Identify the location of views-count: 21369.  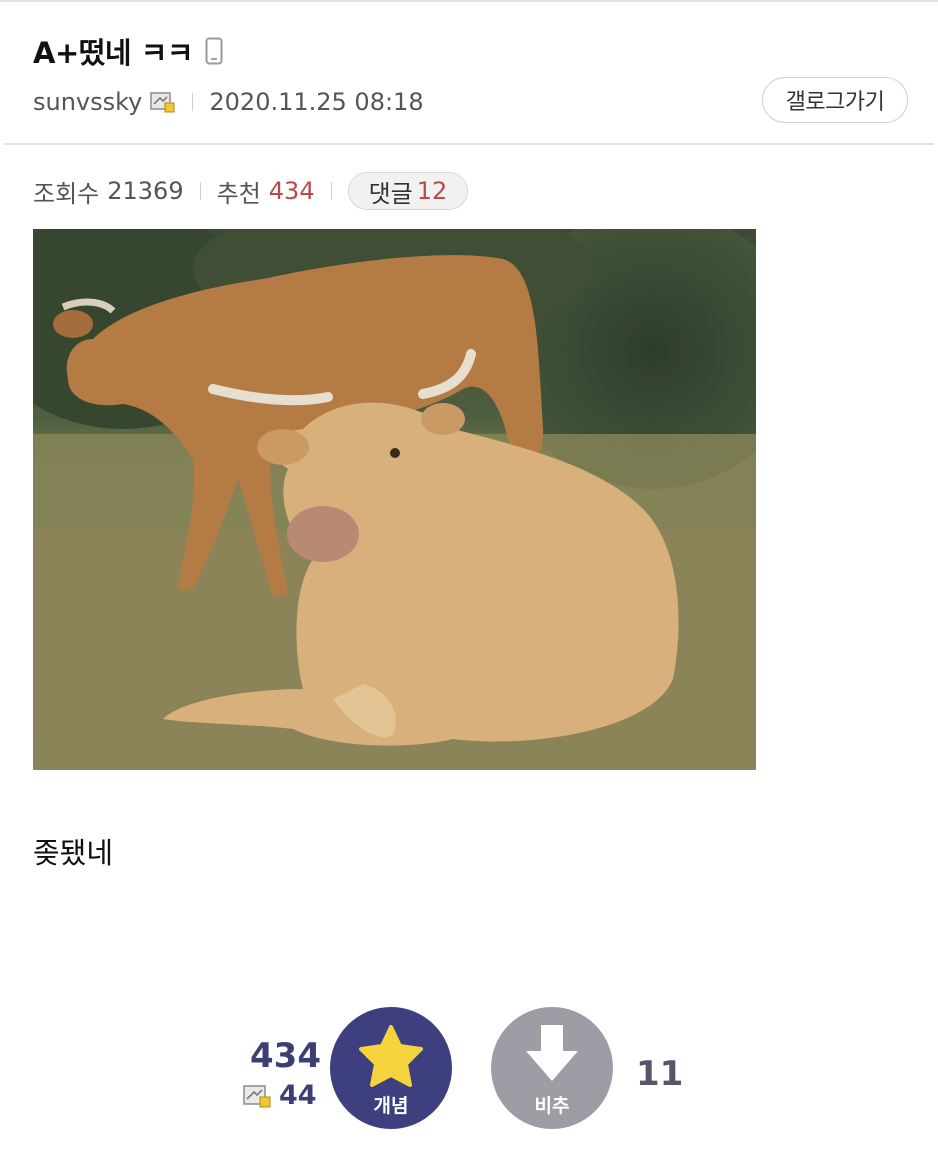
(145, 191).